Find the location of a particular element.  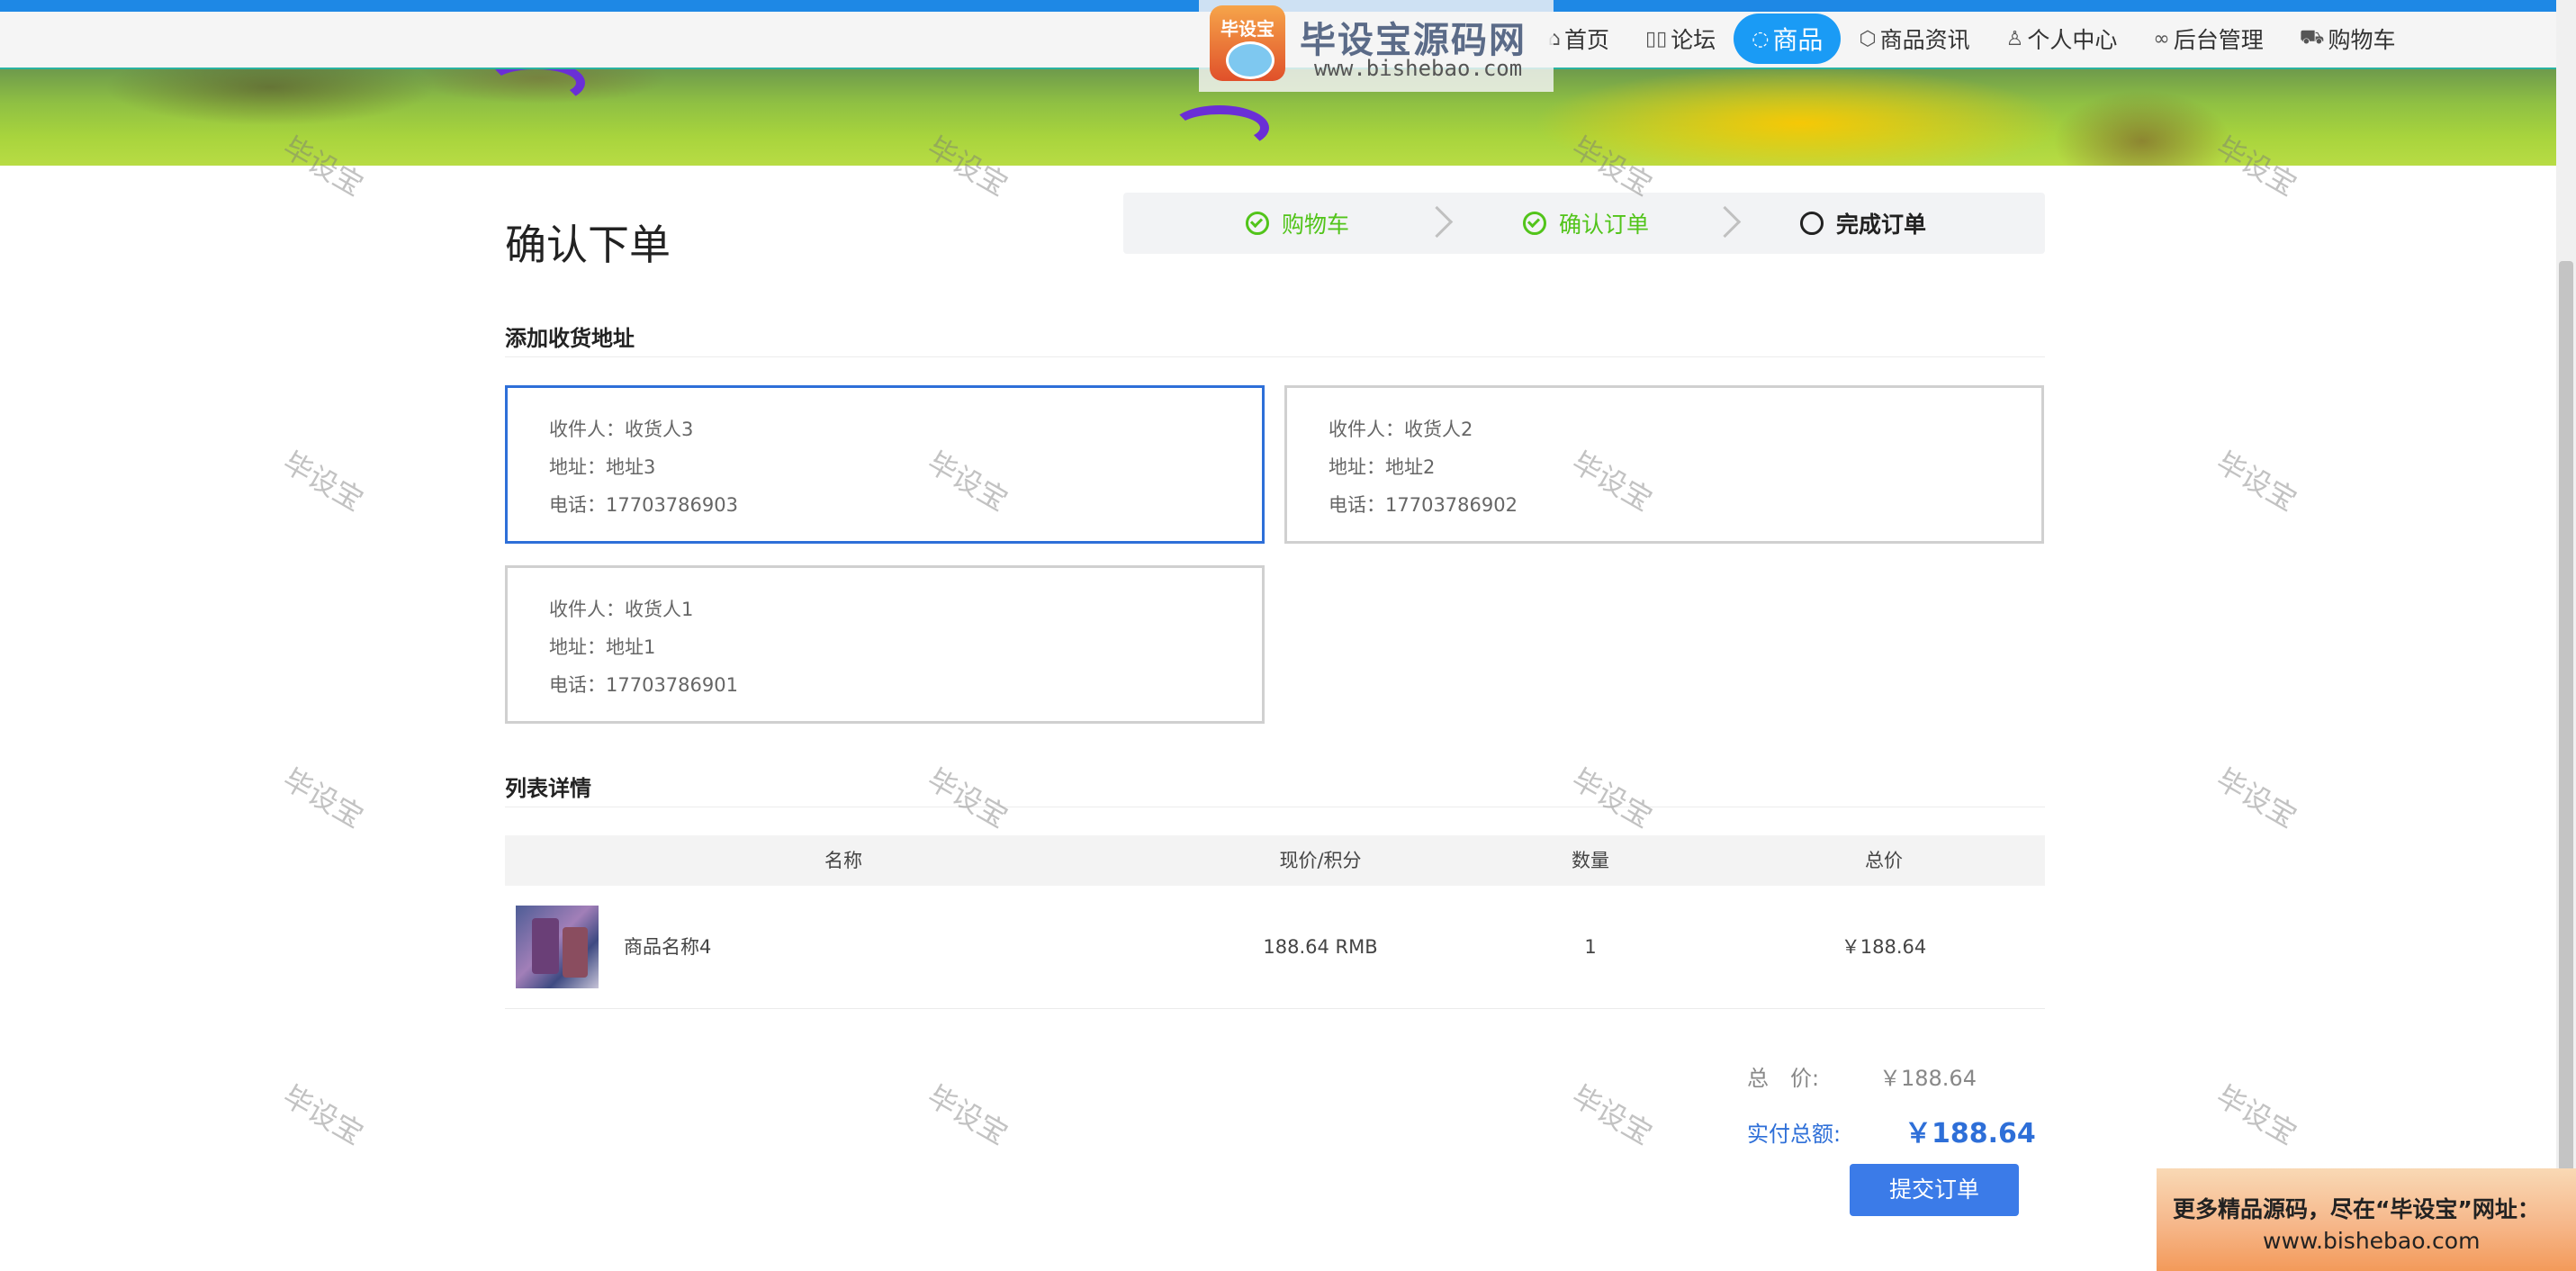

forum-icon: ▯▯ is located at coordinates (1656, 38).